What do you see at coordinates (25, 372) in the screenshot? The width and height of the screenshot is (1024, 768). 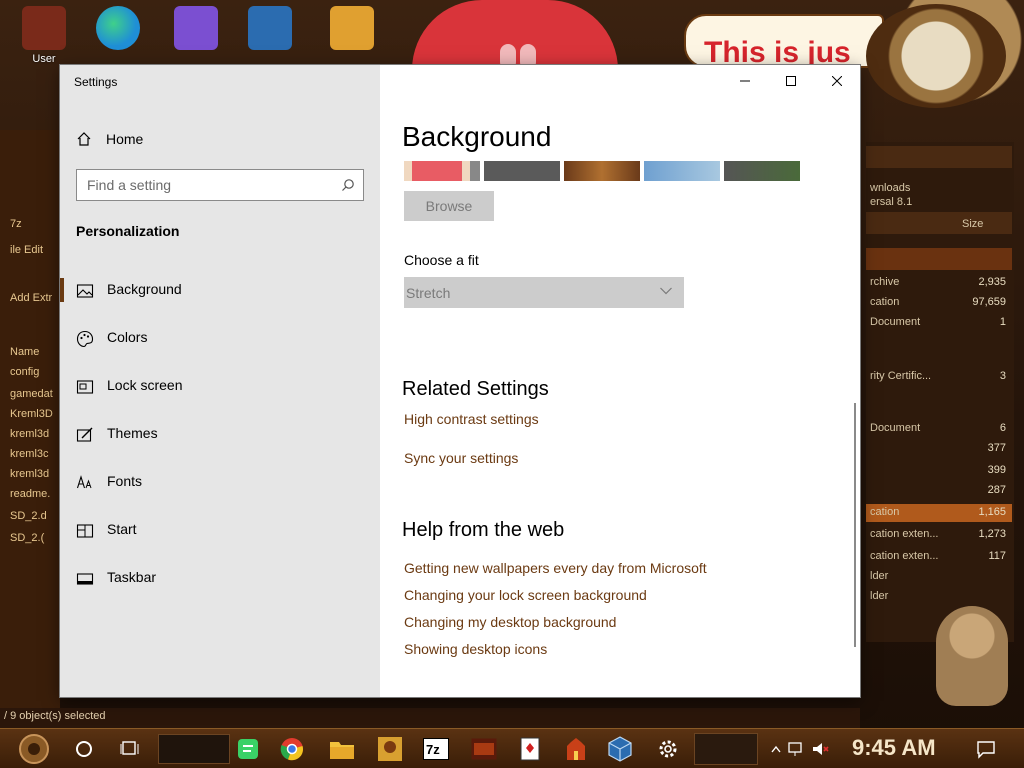 I see `explorer-row: config` at bounding box center [25, 372].